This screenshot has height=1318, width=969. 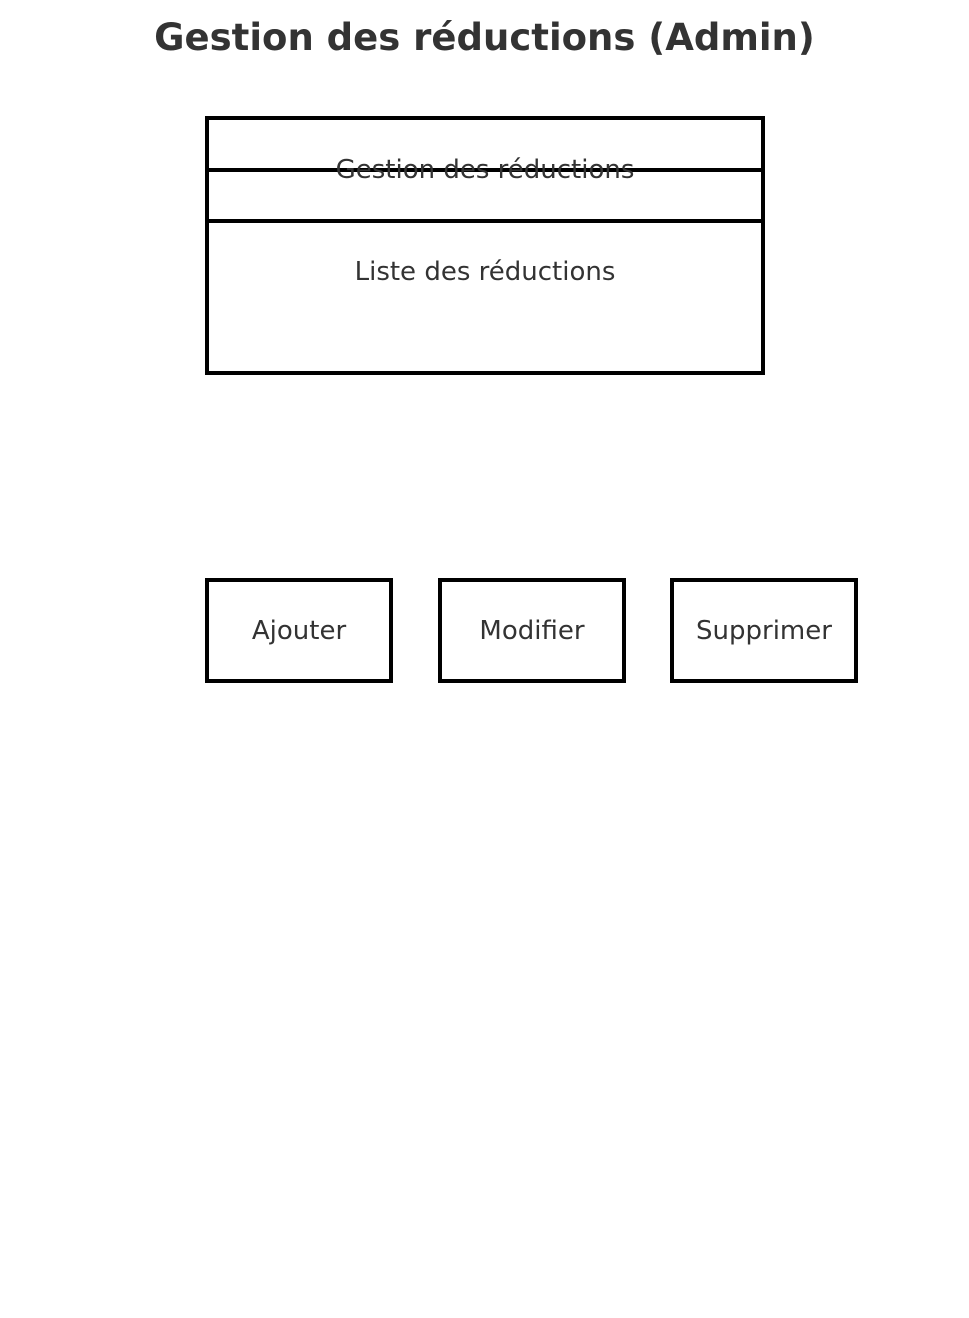 What do you see at coordinates (532, 630) in the screenshot?
I see `edit-discount-button: Modifier` at bounding box center [532, 630].